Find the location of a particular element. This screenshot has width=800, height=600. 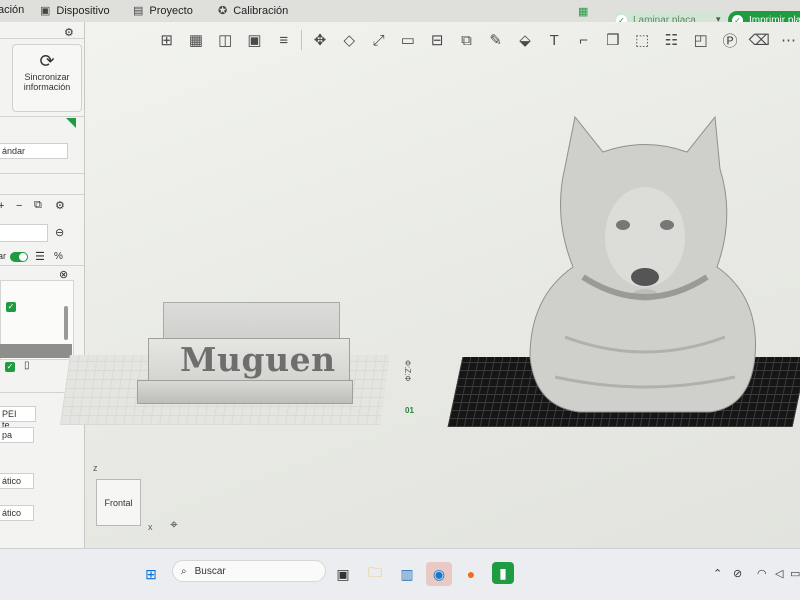

place-face-icon: ▭ is located at coordinates (407, 40).